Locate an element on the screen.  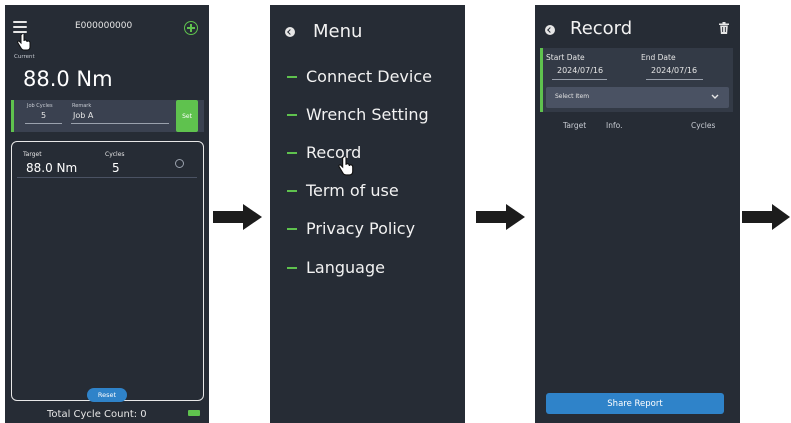
current-label: Current is located at coordinates (24, 57).